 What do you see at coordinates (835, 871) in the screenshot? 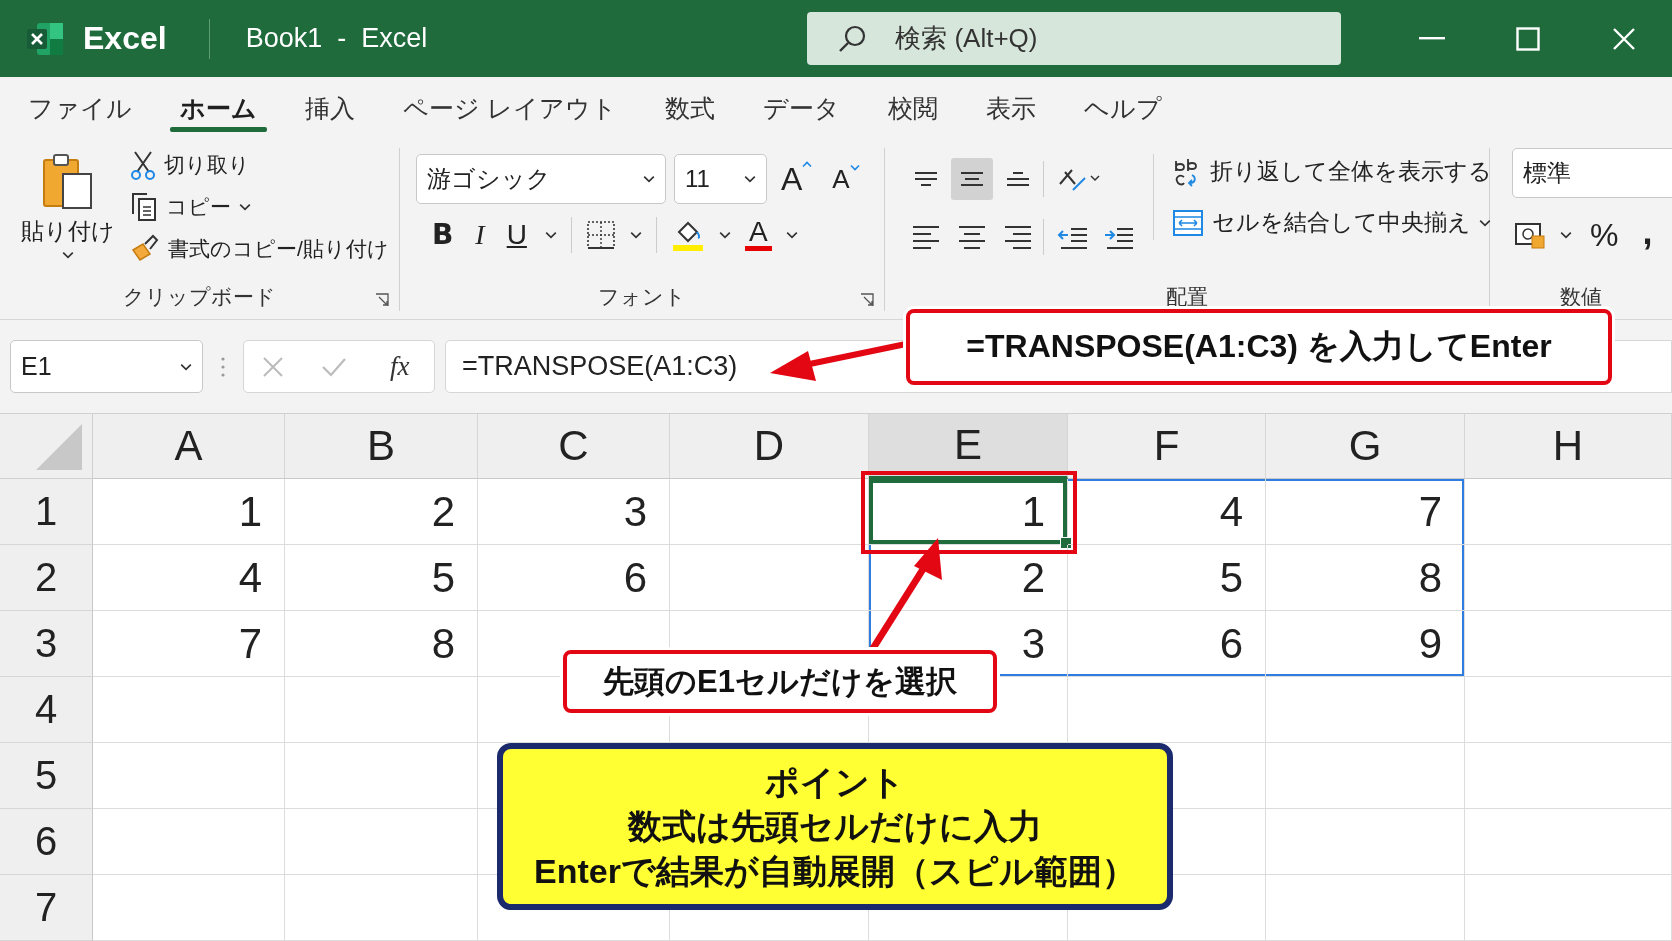
I see `note-text: Enterで結果が自動展開（スピル範囲）` at bounding box center [835, 871].